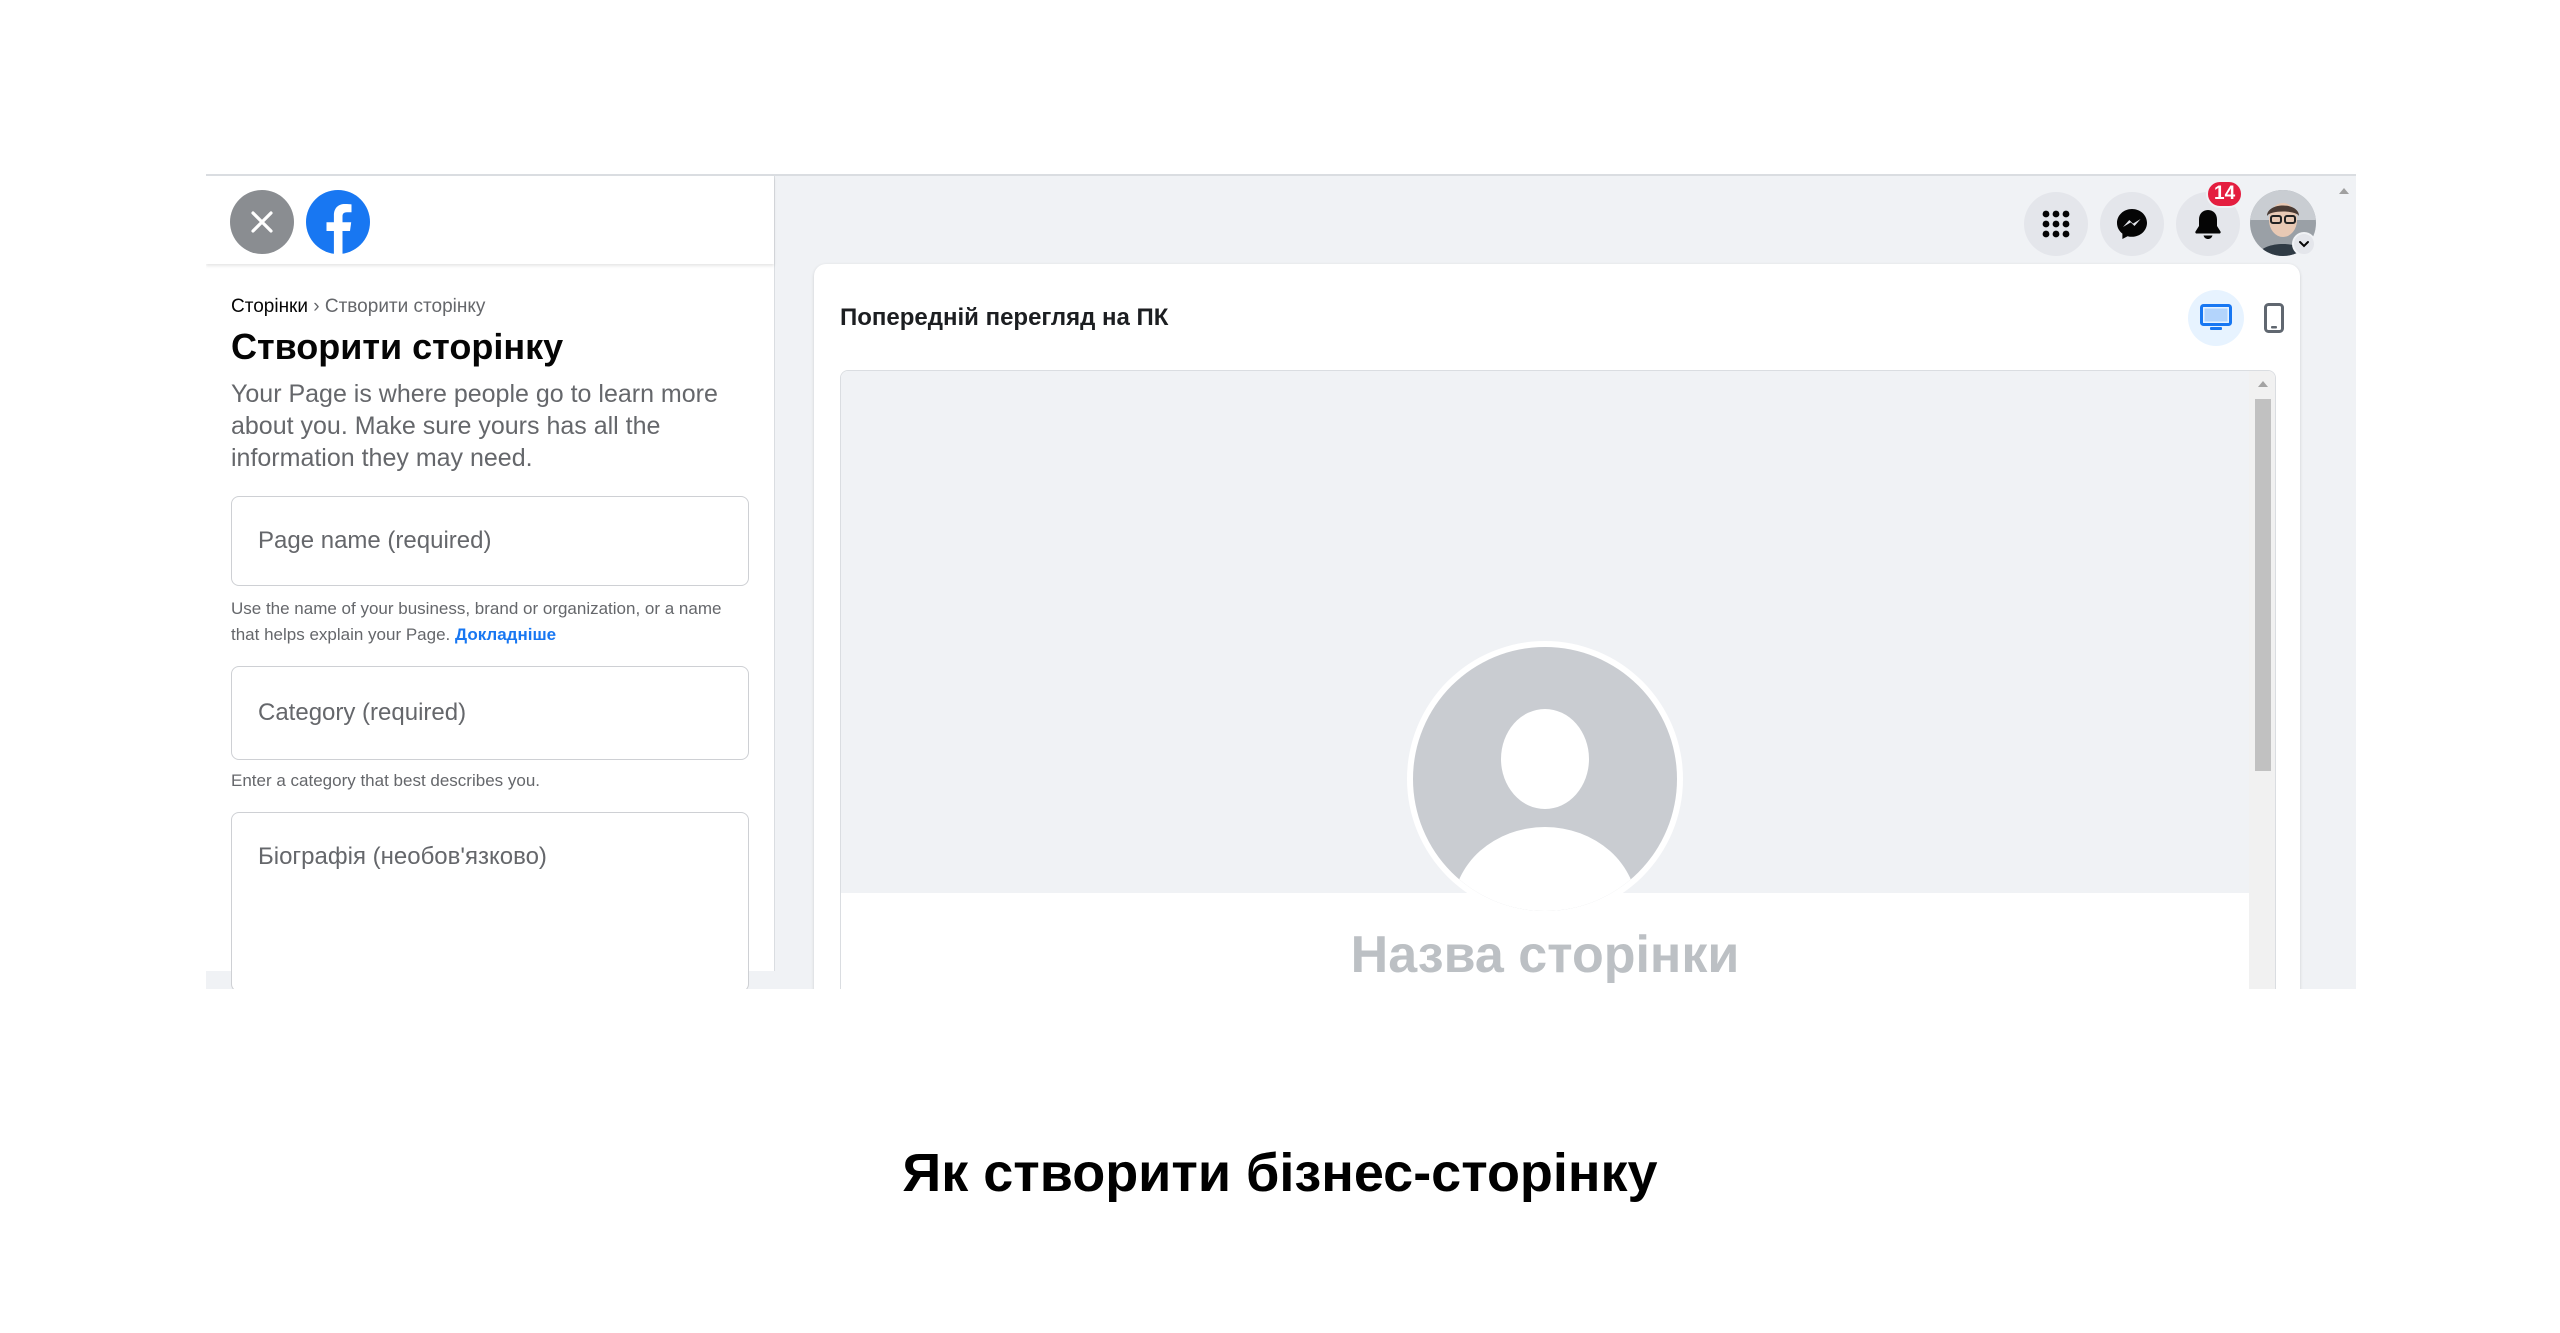  I want to click on bell-icon, so click(2208, 224).